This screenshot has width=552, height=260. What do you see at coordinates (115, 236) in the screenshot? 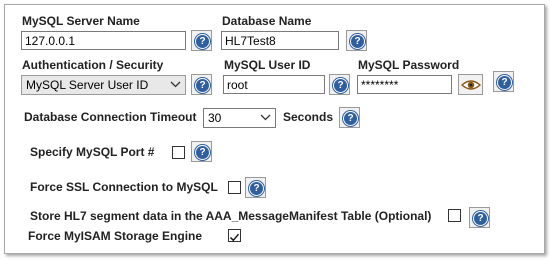
I see `myisam-label: Force MyISAM Storage Engine` at bounding box center [115, 236].